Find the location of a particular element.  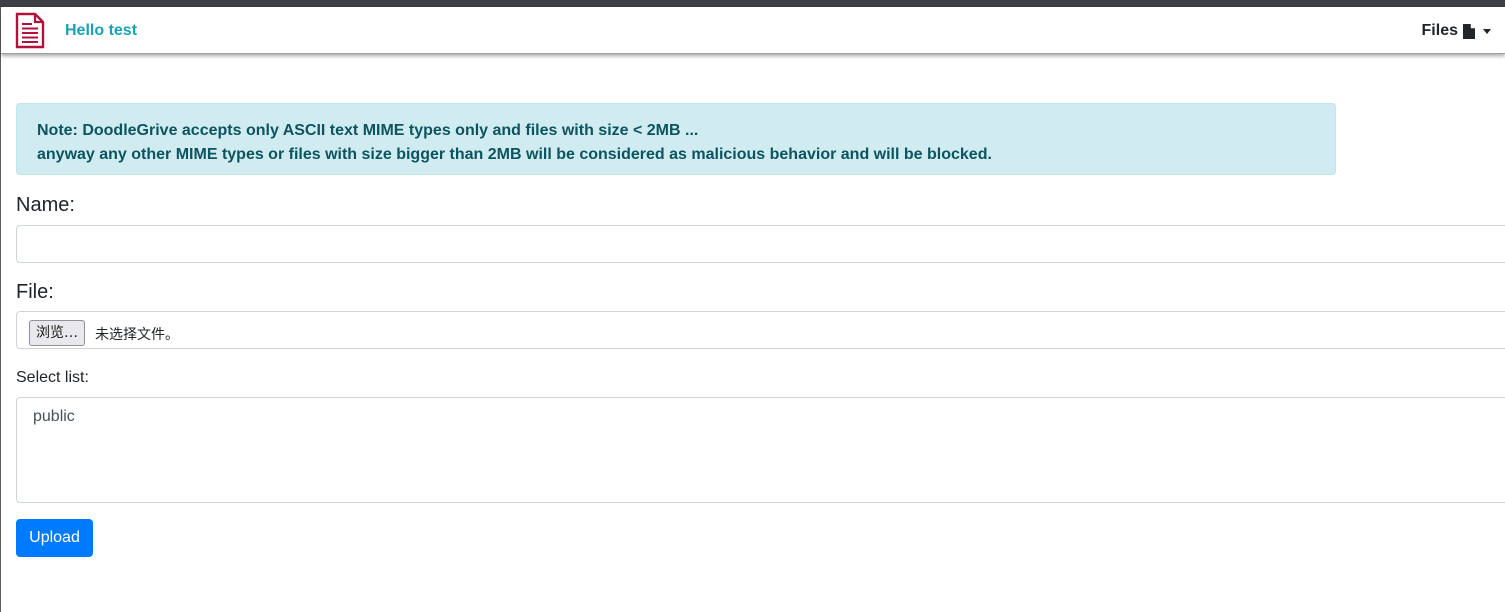

window-left-edge is located at coordinates (0, 309).